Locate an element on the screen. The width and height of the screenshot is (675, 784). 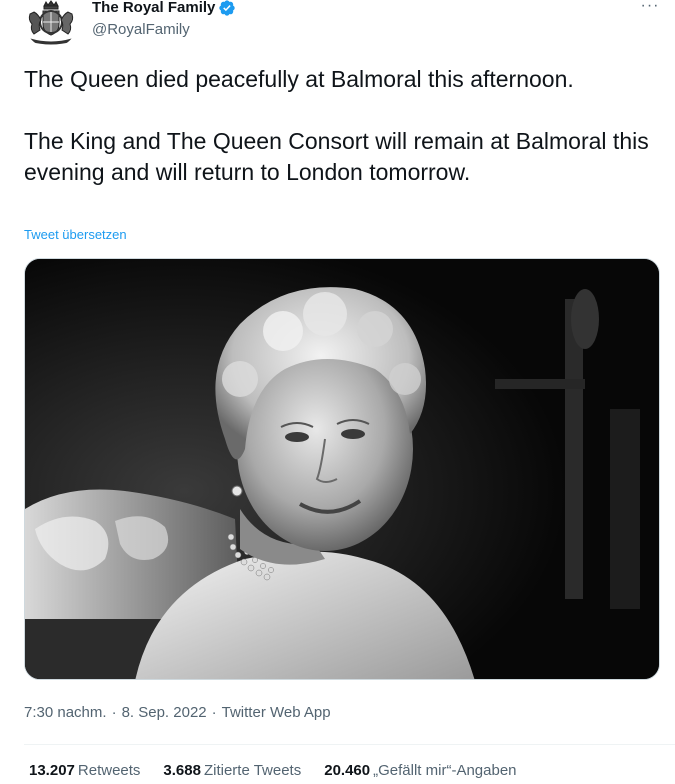
quote-tweets-label: Zitierte Tweets is located at coordinates (252, 770).